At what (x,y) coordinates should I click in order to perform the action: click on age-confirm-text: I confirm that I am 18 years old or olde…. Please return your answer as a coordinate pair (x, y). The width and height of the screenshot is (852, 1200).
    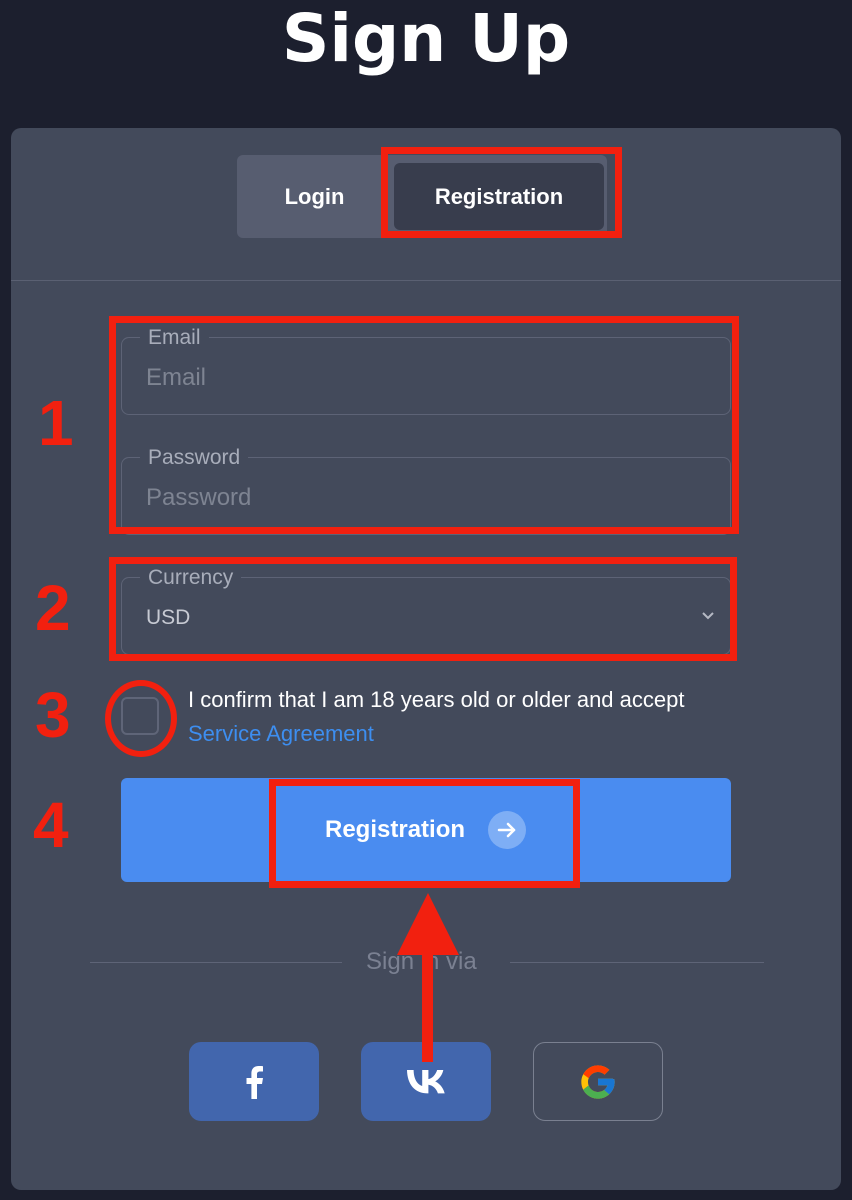
    Looking at the image, I should click on (436, 699).